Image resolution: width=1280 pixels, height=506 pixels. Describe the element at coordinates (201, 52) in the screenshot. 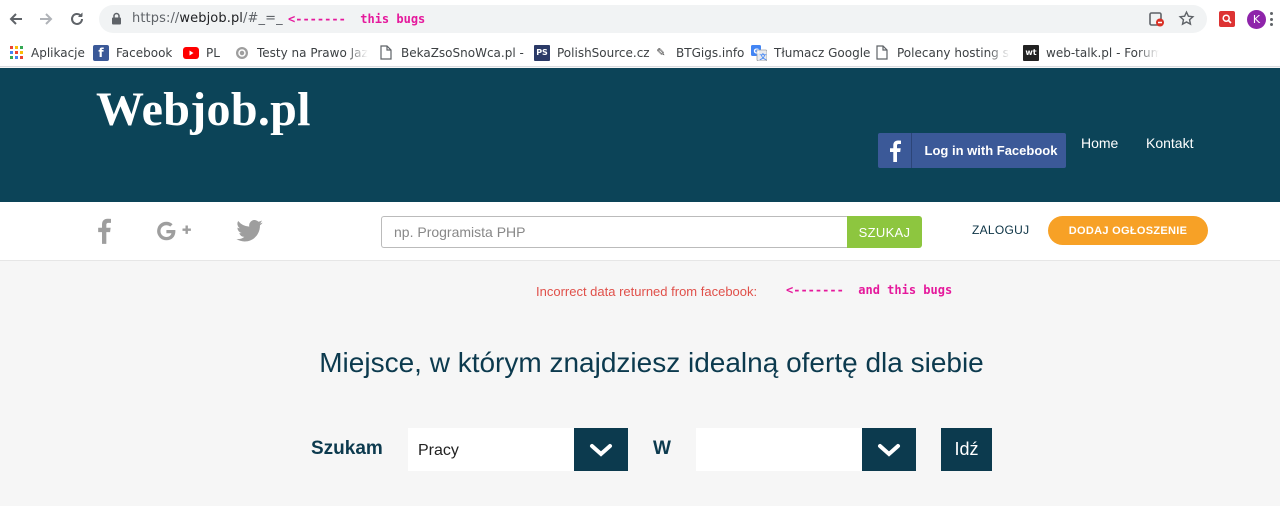

I see `bookmark-pl: PL` at that location.